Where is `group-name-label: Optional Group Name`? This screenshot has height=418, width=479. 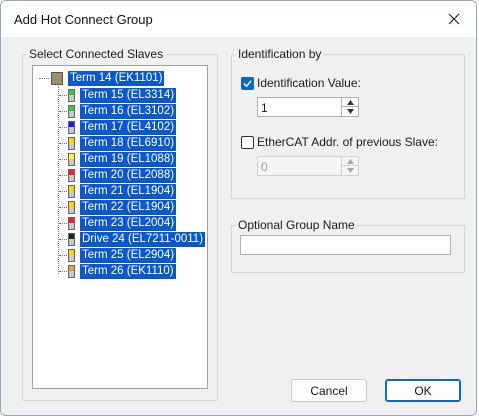
group-name-label: Optional Group Name is located at coordinates (296, 225).